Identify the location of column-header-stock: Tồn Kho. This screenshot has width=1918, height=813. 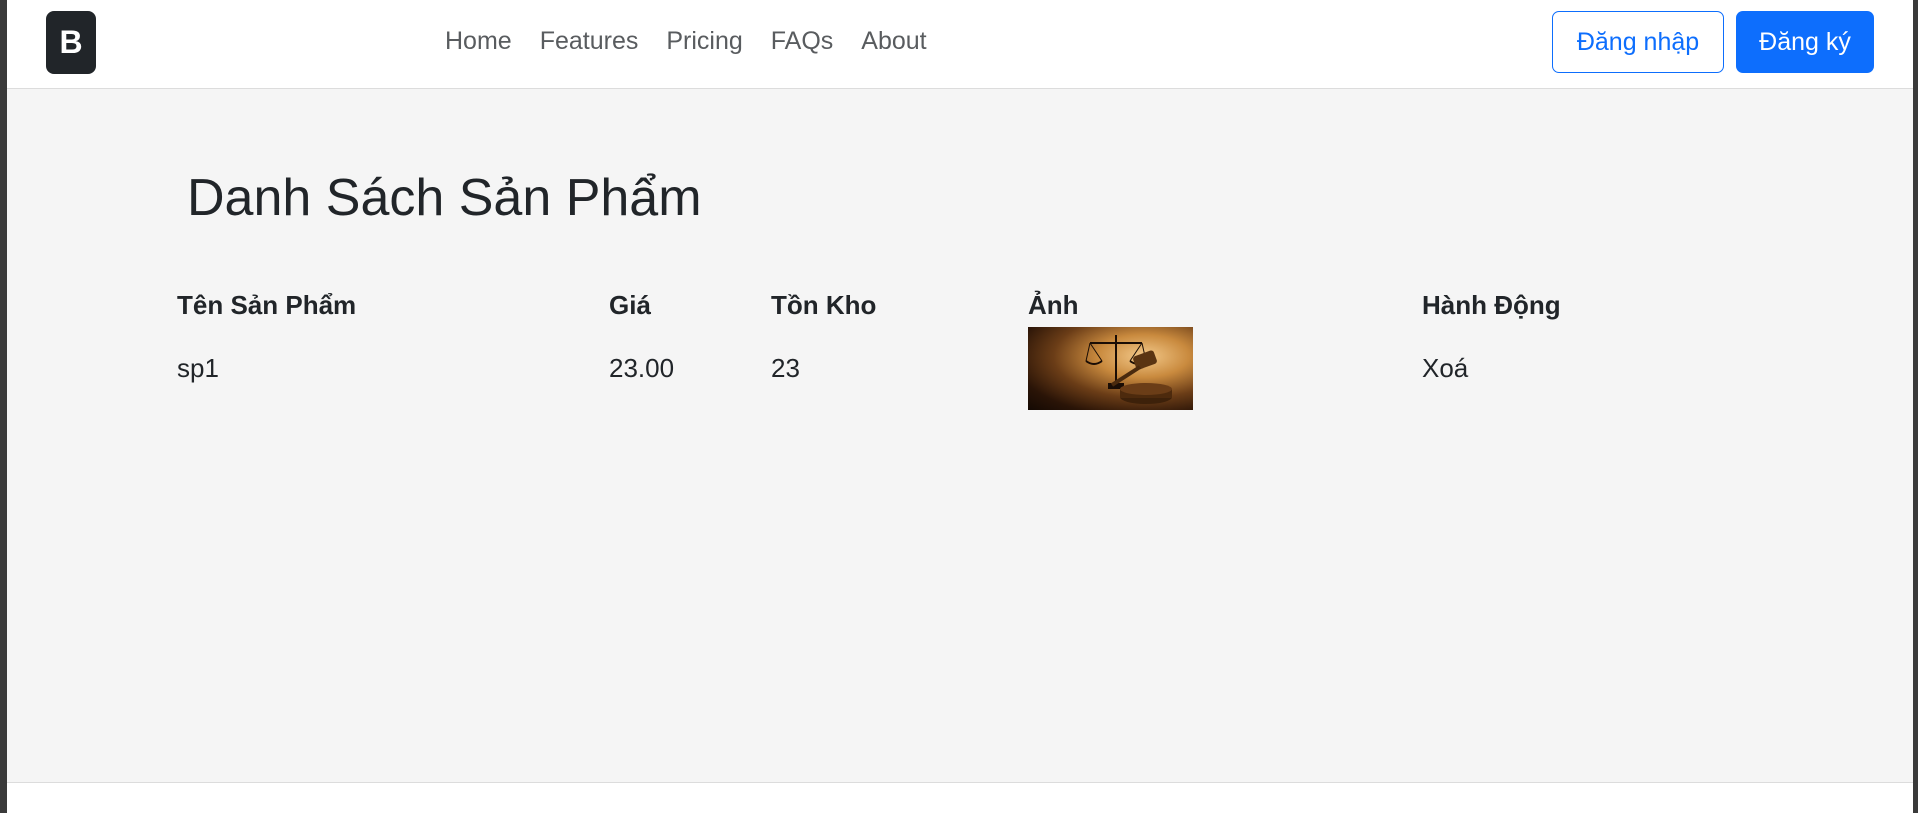
(824, 304).